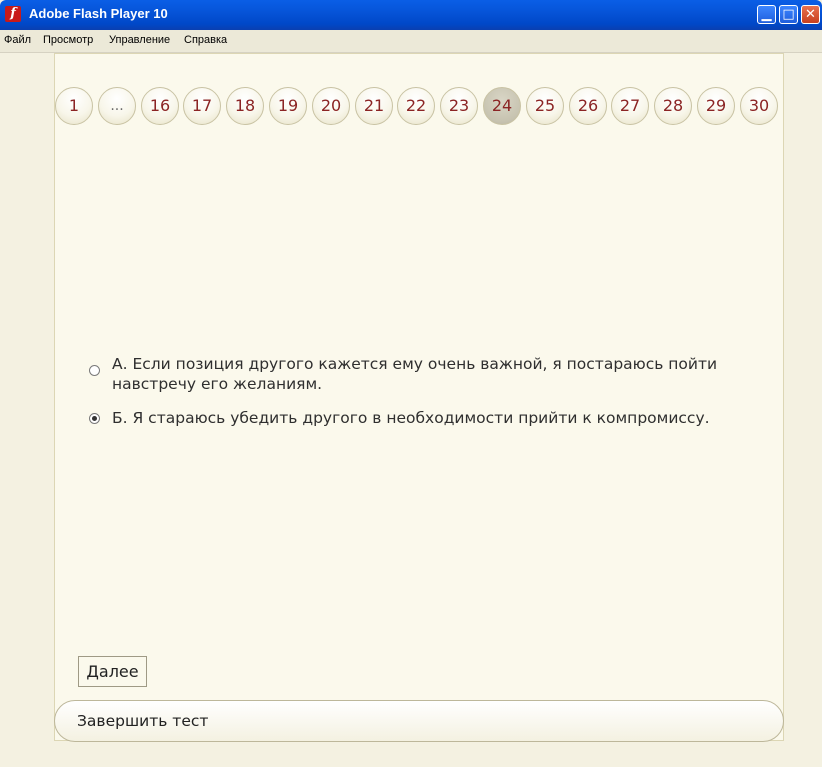 This screenshot has height=767, width=822. Describe the element at coordinates (68, 40) in the screenshot. I see `menu-view: Просмотр` at that location.